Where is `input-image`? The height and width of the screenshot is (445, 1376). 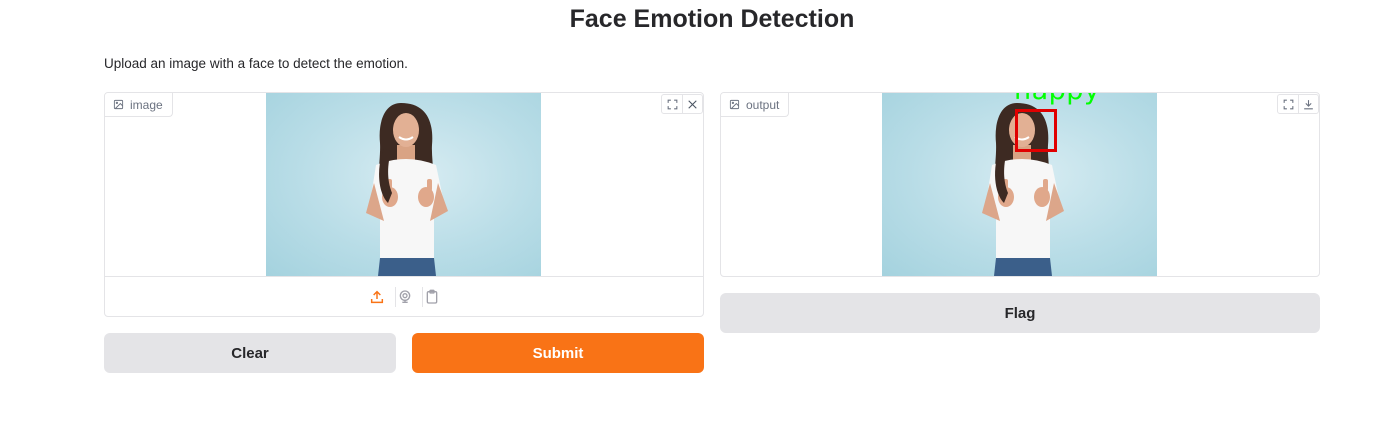 input-image is located at coordinates (403, 184).